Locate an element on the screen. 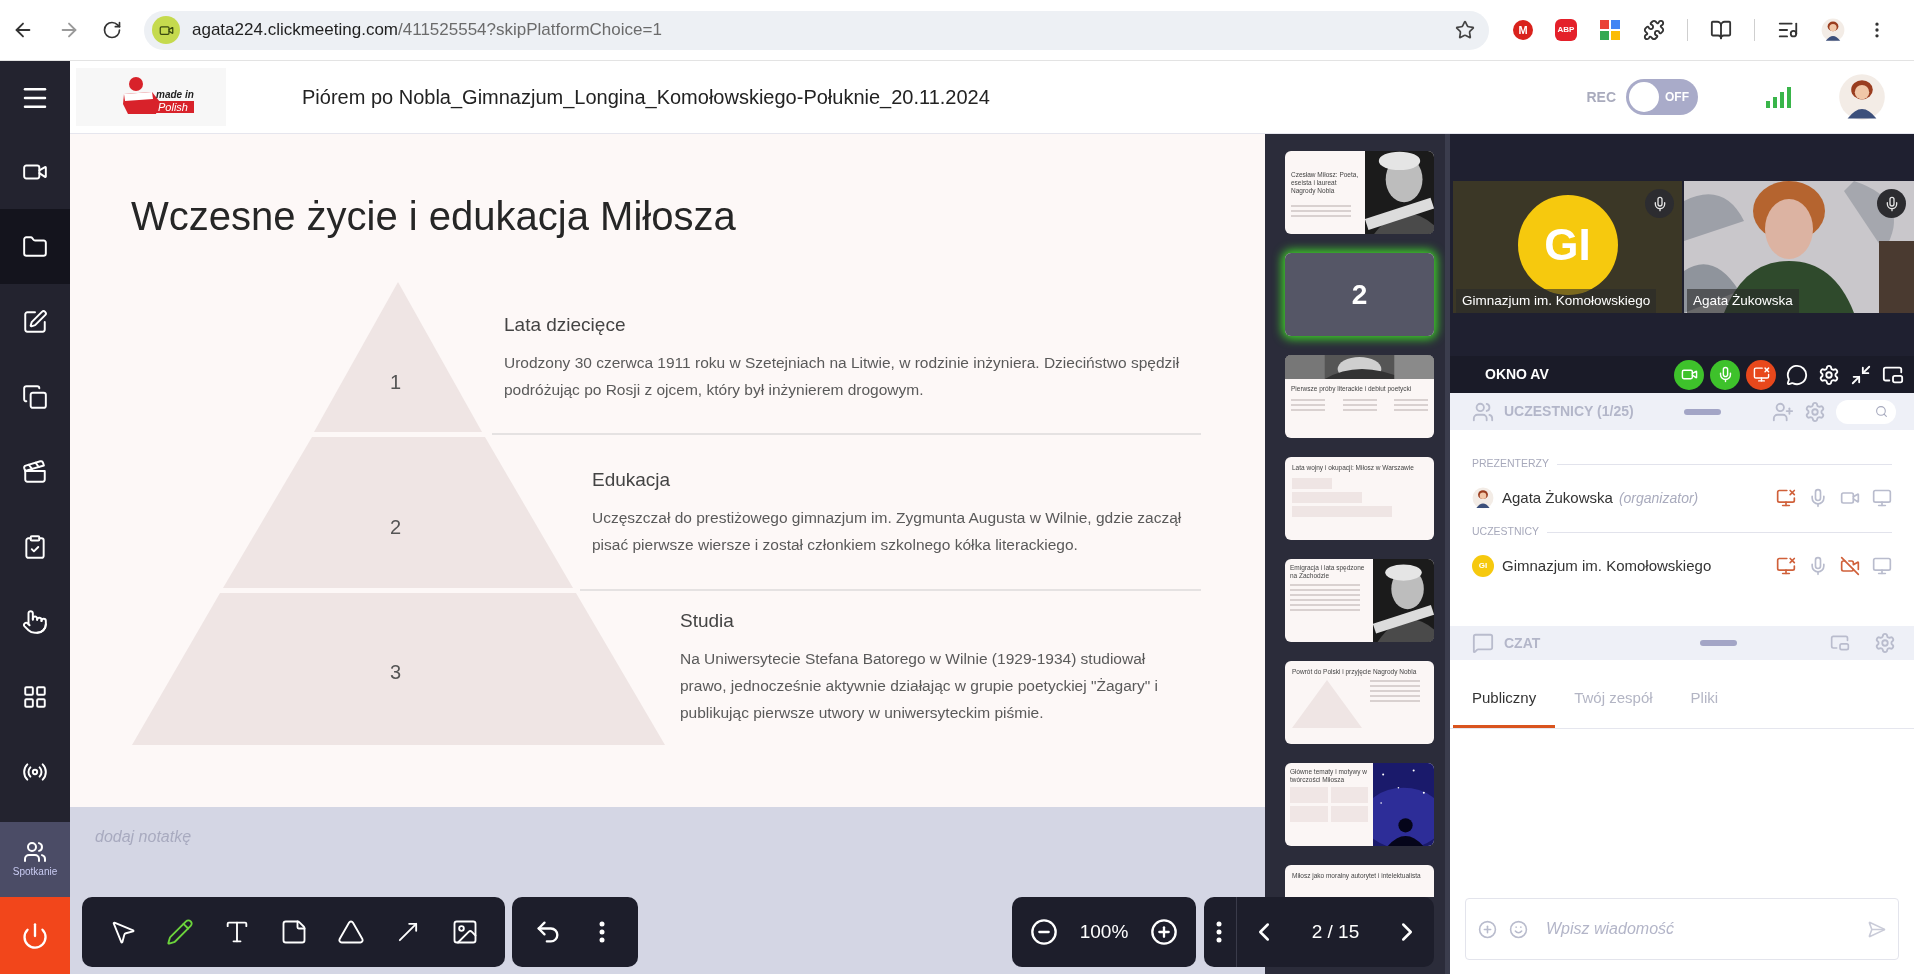  group-label: UCZESTNICY is located at coordinates (1506, 532).